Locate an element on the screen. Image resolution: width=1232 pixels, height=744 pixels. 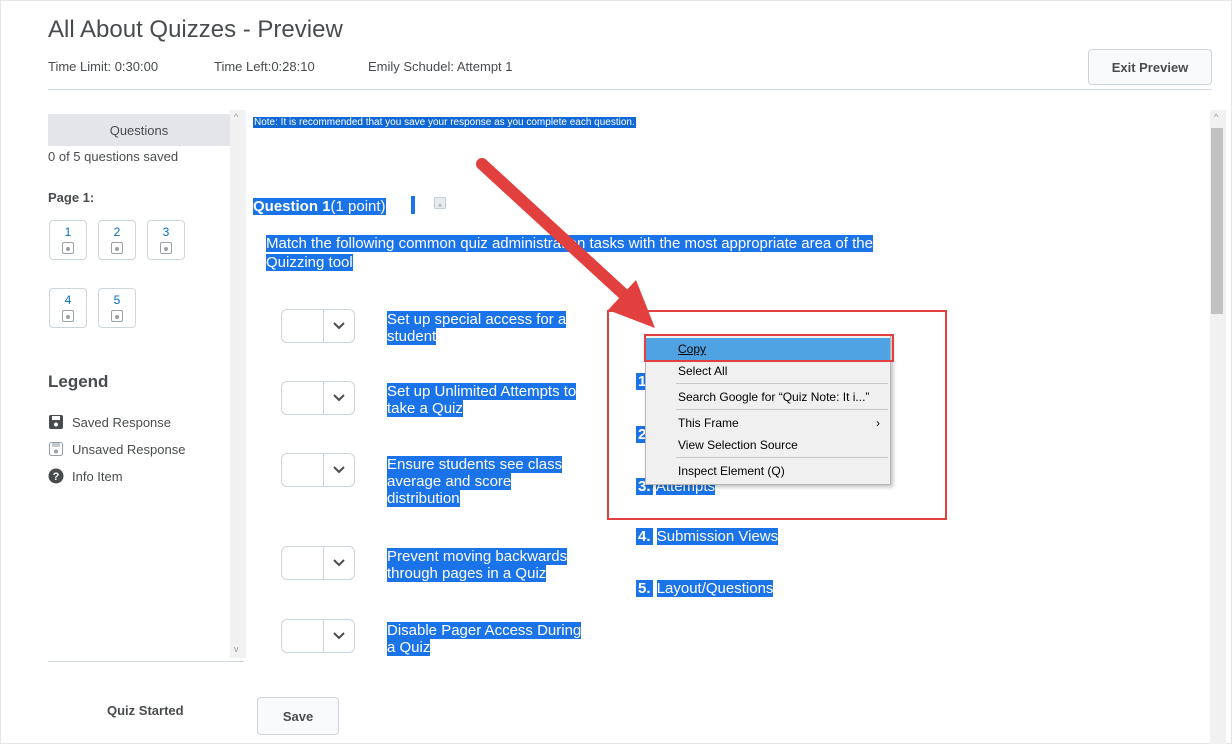
option-label: Submission Views is located at coordinates (717, 536).